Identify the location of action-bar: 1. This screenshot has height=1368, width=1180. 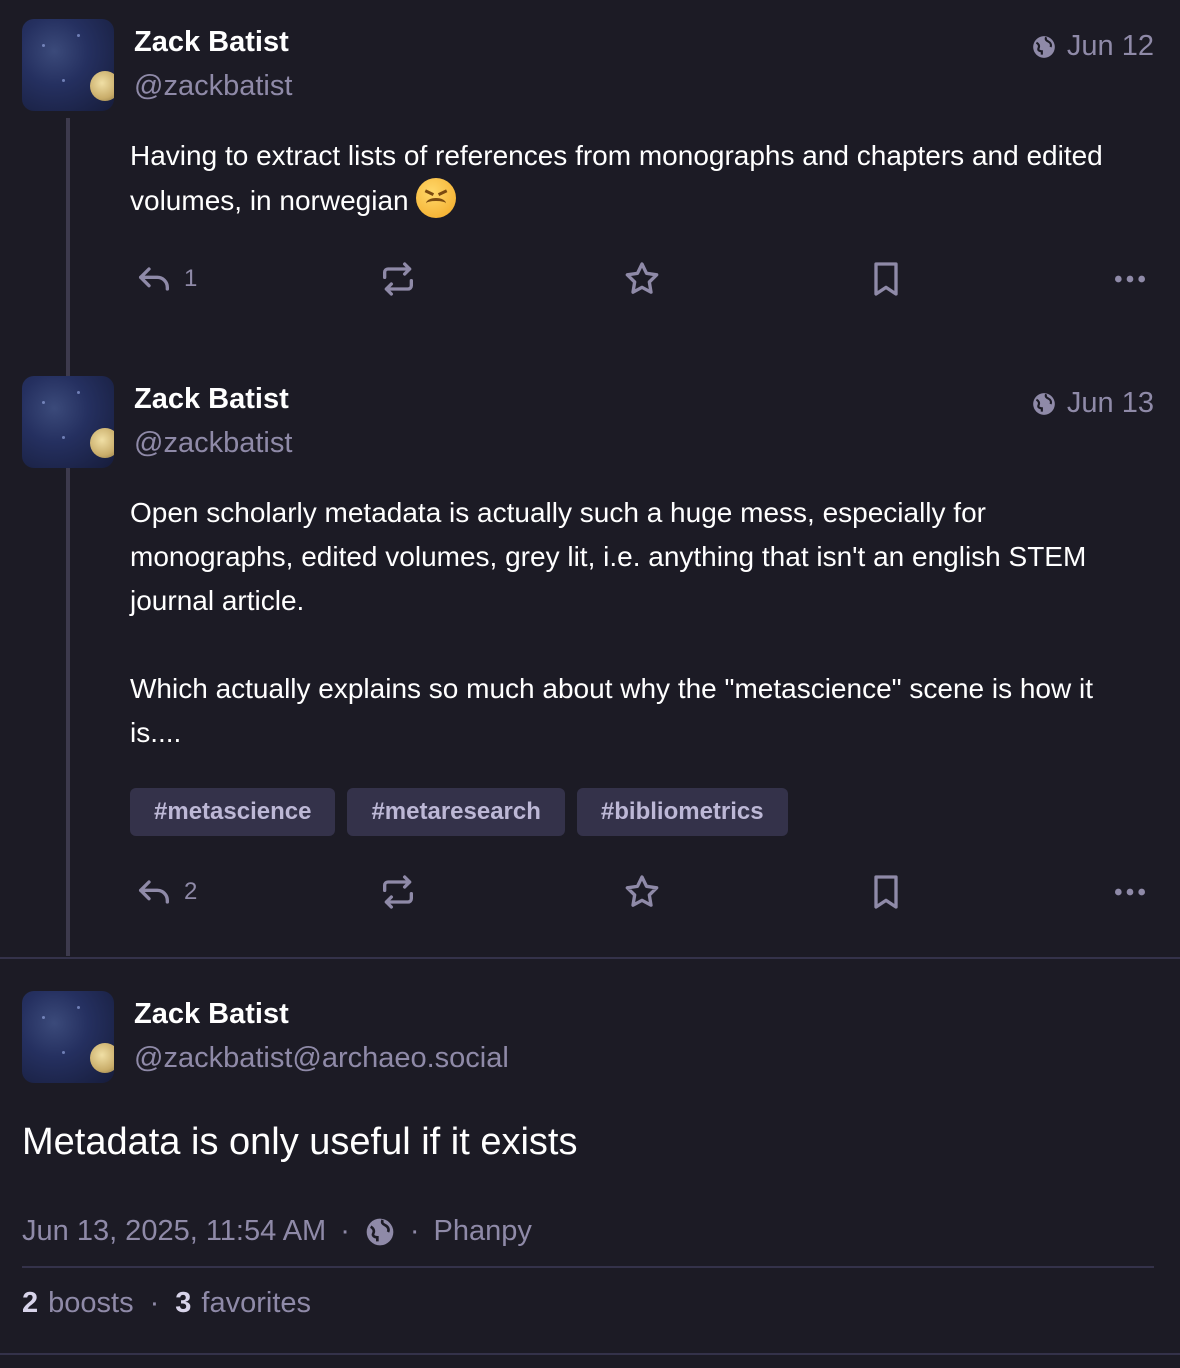
(642, 279).